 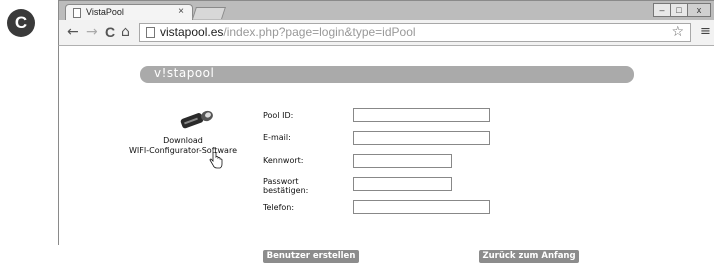 What do you see at coordinates (421, 138) in the screenshot?
I see `email-input` at bounding box center [421, 138].